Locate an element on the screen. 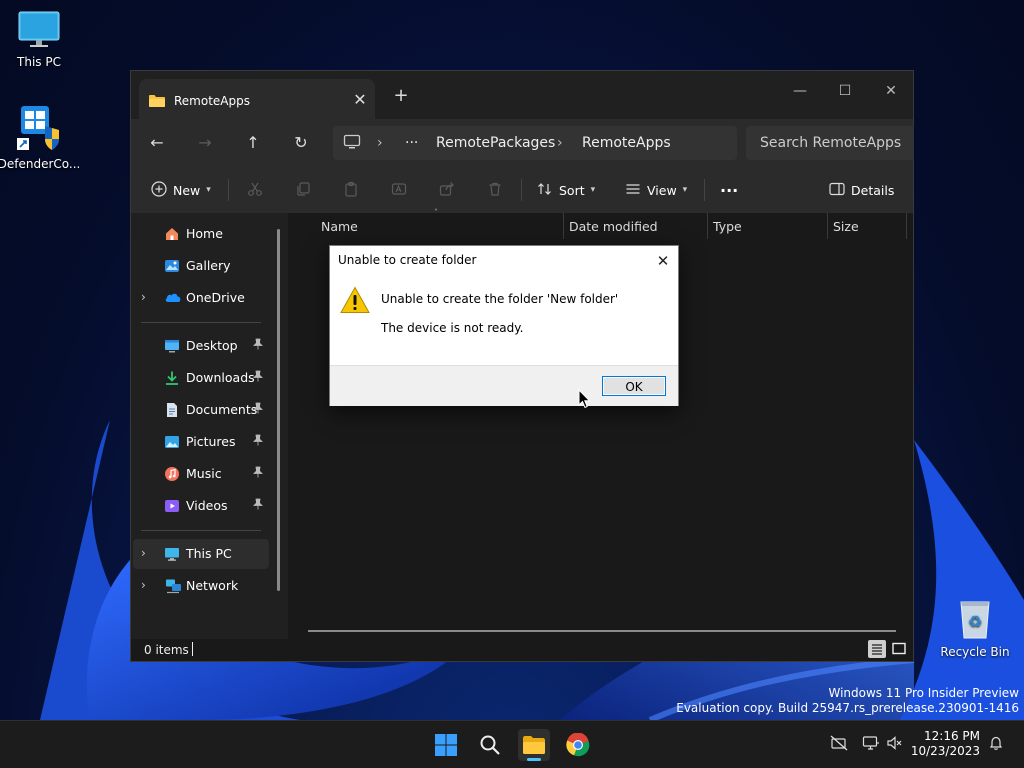 The width and height of the screenshot is (1024, 768). system-clock: 12:16 PM 10/23/2023 is located at coordinates (944, 744).